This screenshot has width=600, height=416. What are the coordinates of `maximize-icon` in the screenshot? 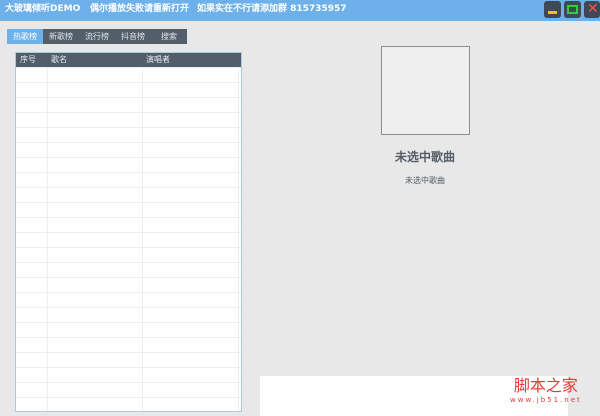 It's located at (572, 9).